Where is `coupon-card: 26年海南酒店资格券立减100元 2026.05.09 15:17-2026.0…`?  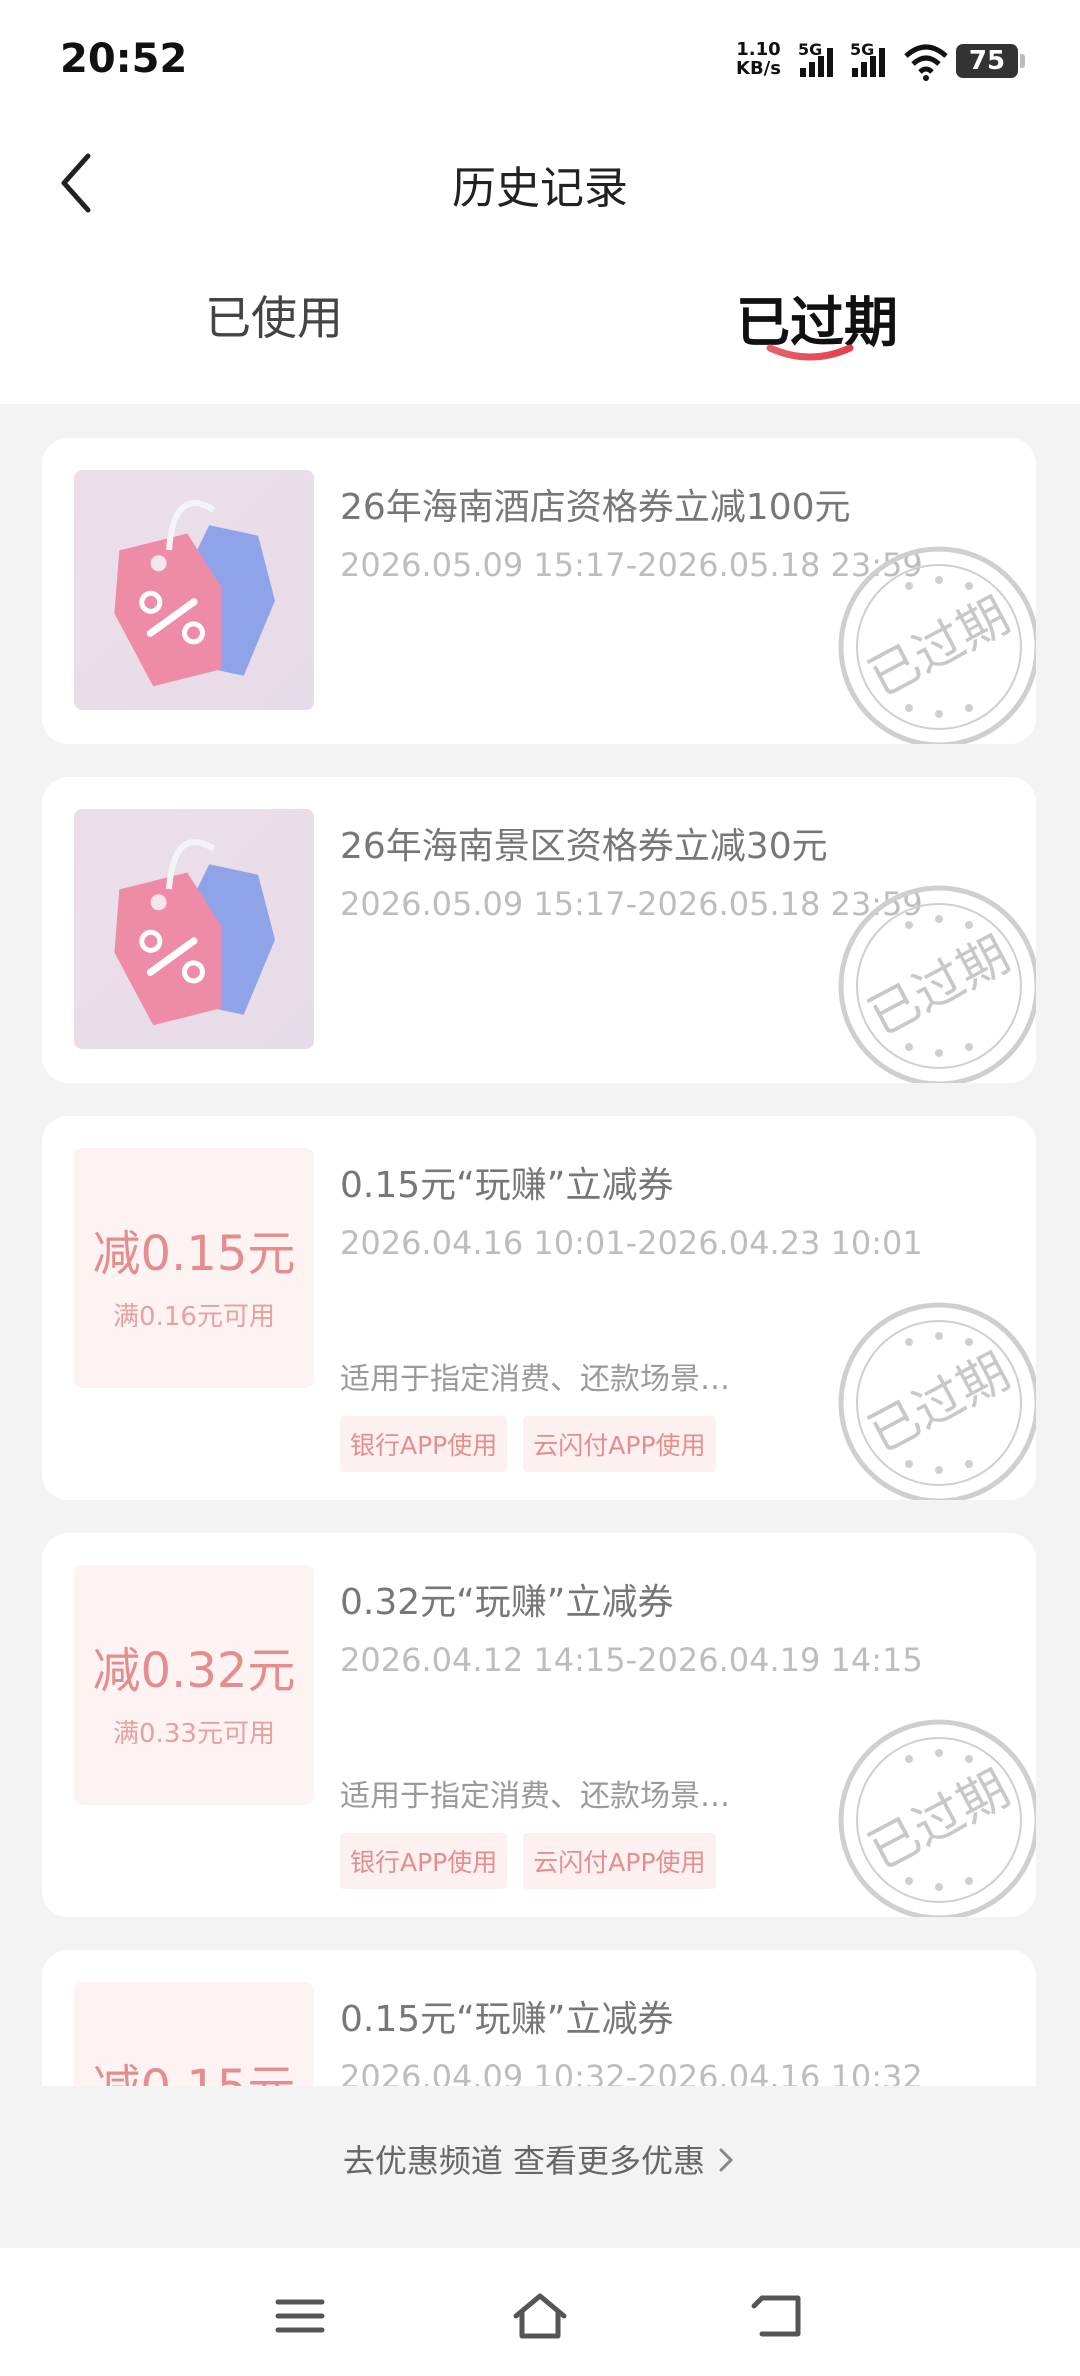
coupon-card: 26年海南酒店资格券立减100元 2026.05.09 15:17-2026.0… is located at coordinates (539, 591).